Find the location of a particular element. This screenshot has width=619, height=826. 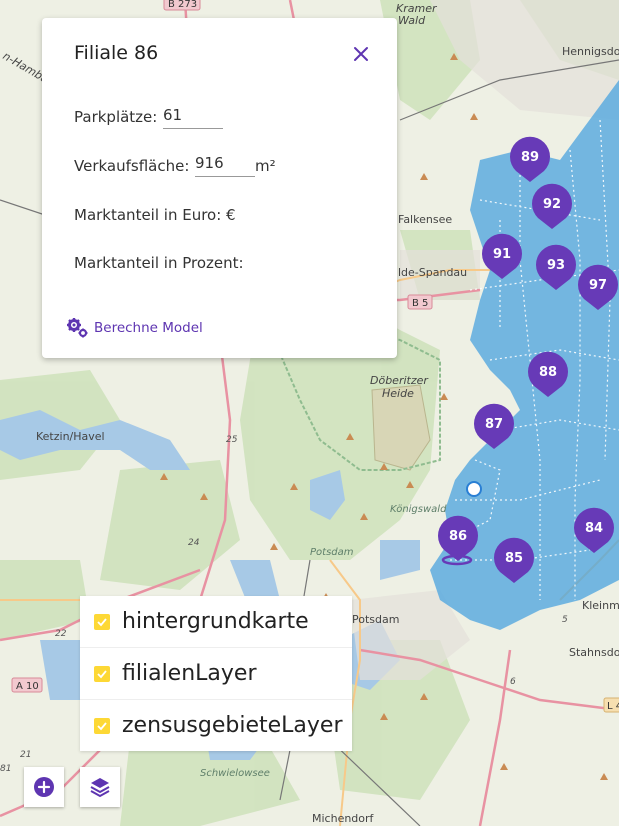

market-share-percent-label: Marktanteil in Prozent: is located at coordinates (159, 263).